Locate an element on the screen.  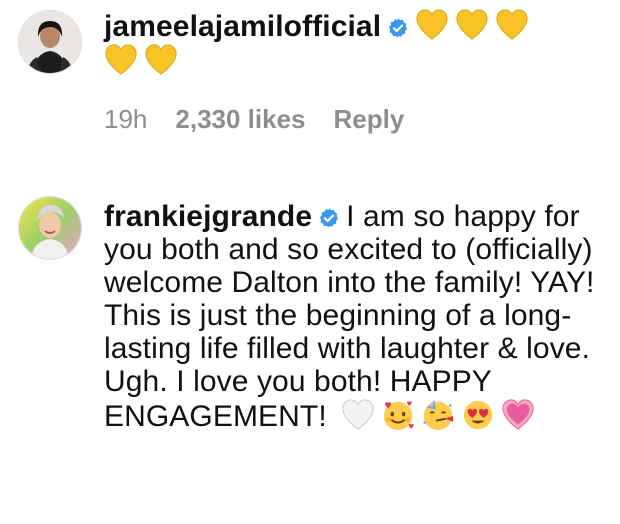
reply-button: Reply is located at coordinates (369, 119).